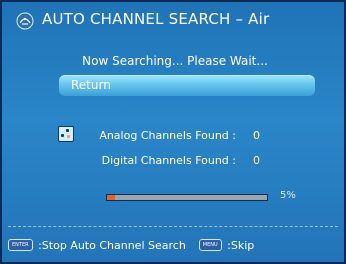  I want to click on skip-hint: :Skip, so click(240, 245).